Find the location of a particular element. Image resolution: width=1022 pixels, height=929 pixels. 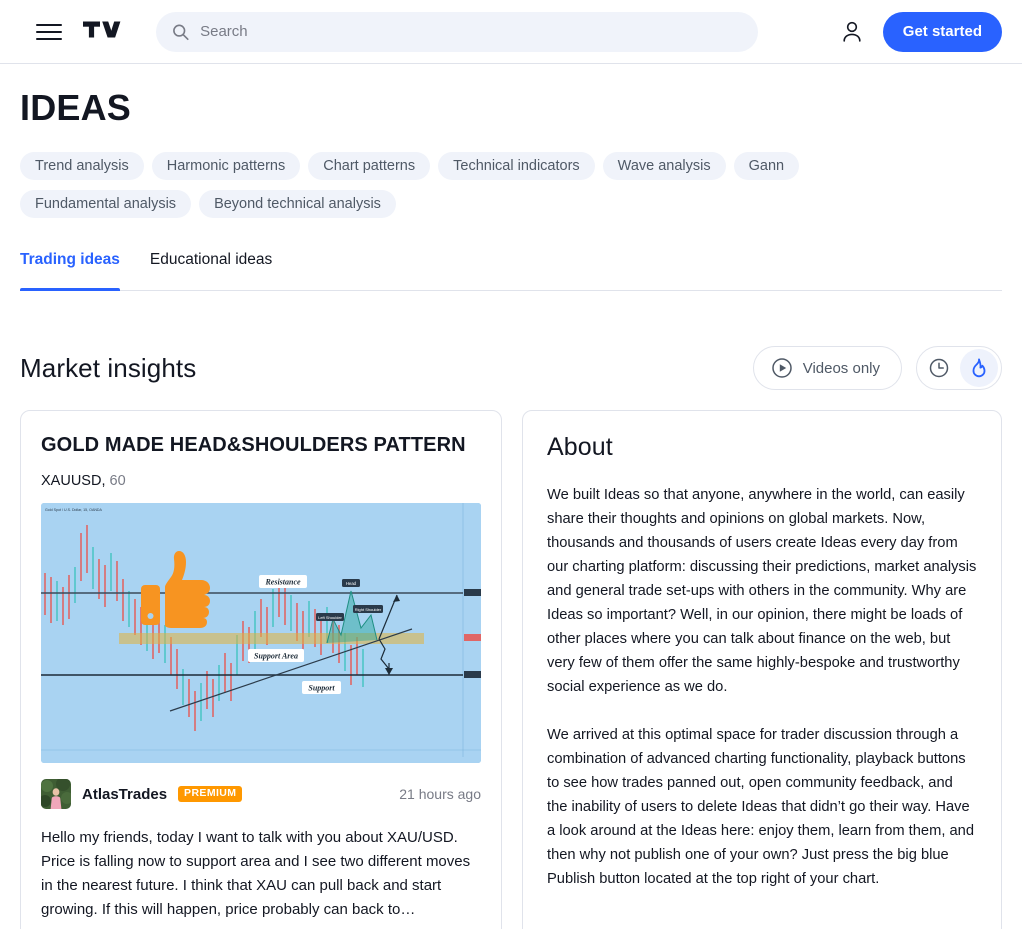

clock-icon is located at coordinates (939, 368).